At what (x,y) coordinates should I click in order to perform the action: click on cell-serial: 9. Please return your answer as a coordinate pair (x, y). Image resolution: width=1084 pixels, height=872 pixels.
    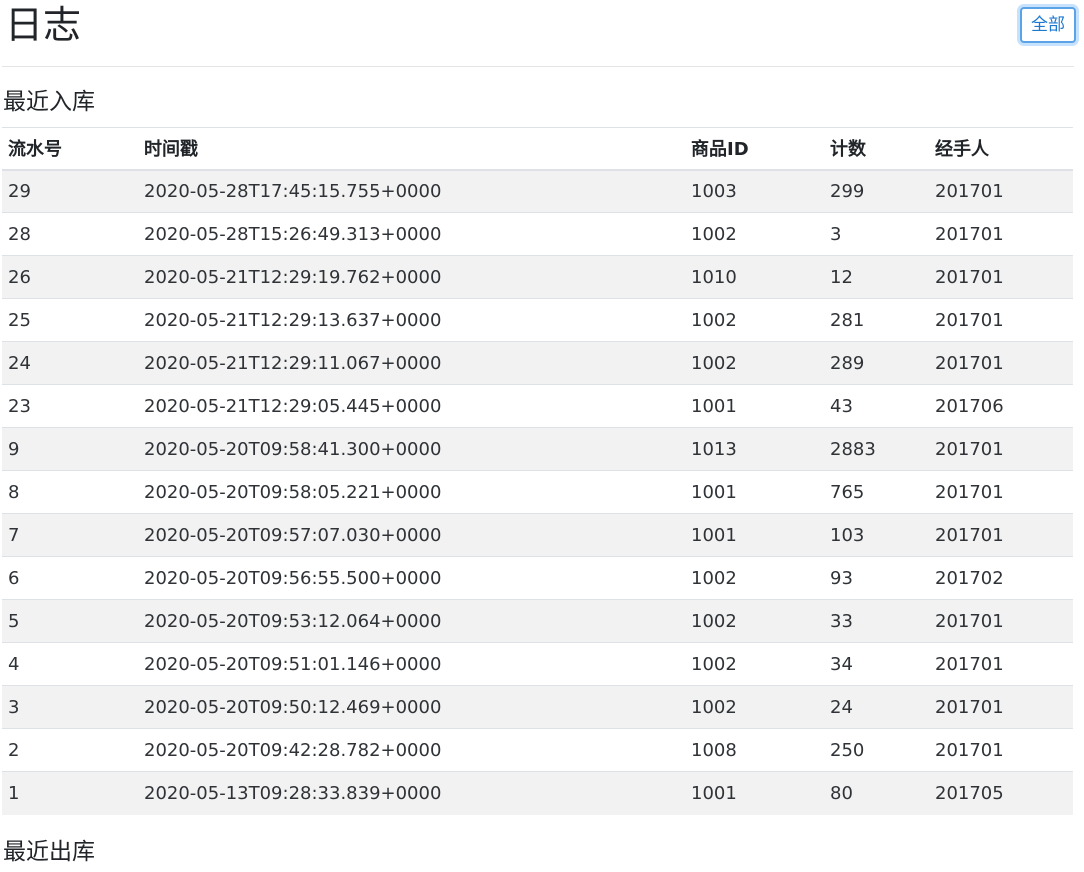
    Looking at the image, I should click on (70, 449).